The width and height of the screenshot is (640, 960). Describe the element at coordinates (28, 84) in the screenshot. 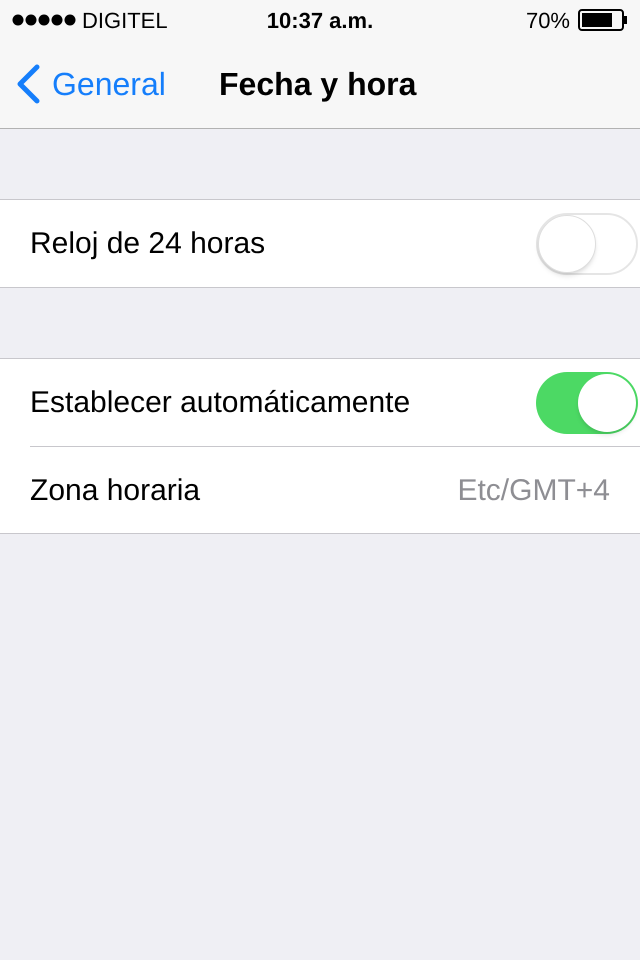

I see `chevron-left-icon` at that location.